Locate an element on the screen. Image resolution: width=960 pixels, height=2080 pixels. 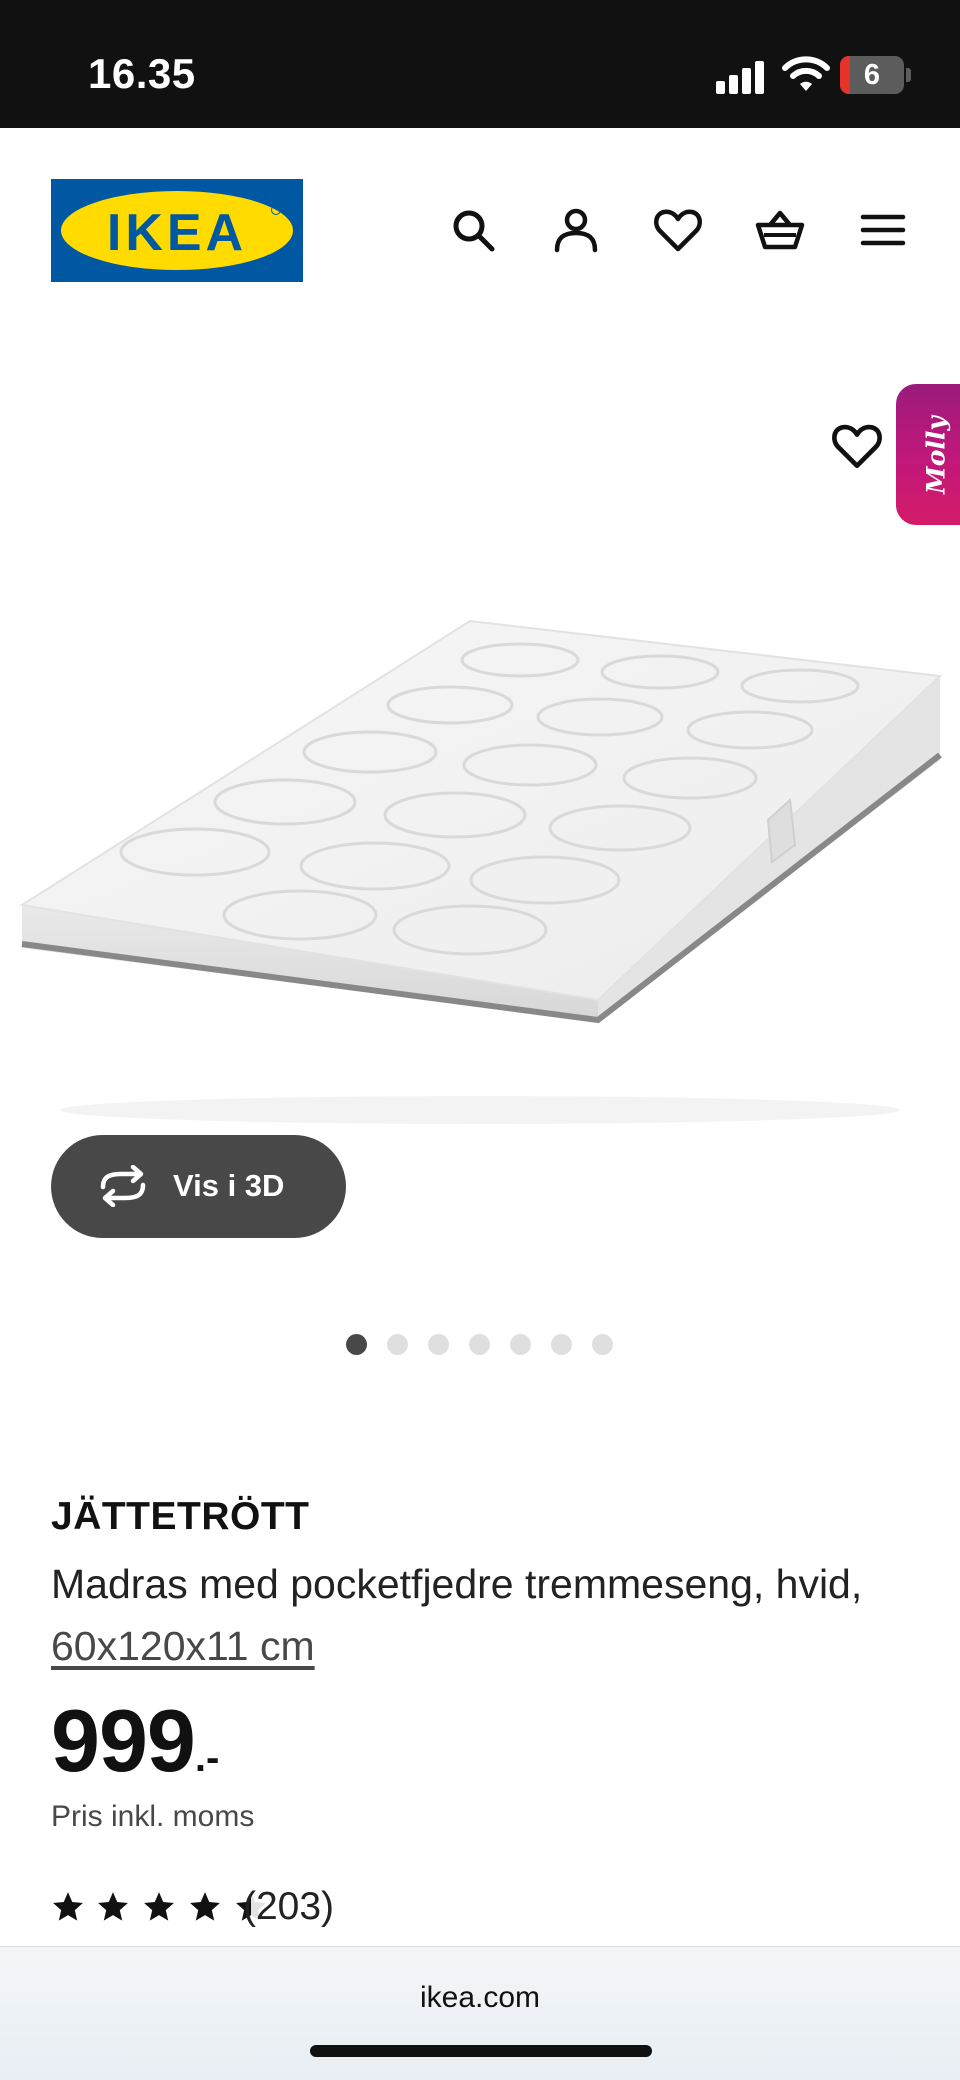
price-note: Pris inkl. moms is located at coordinates (153, 1816).